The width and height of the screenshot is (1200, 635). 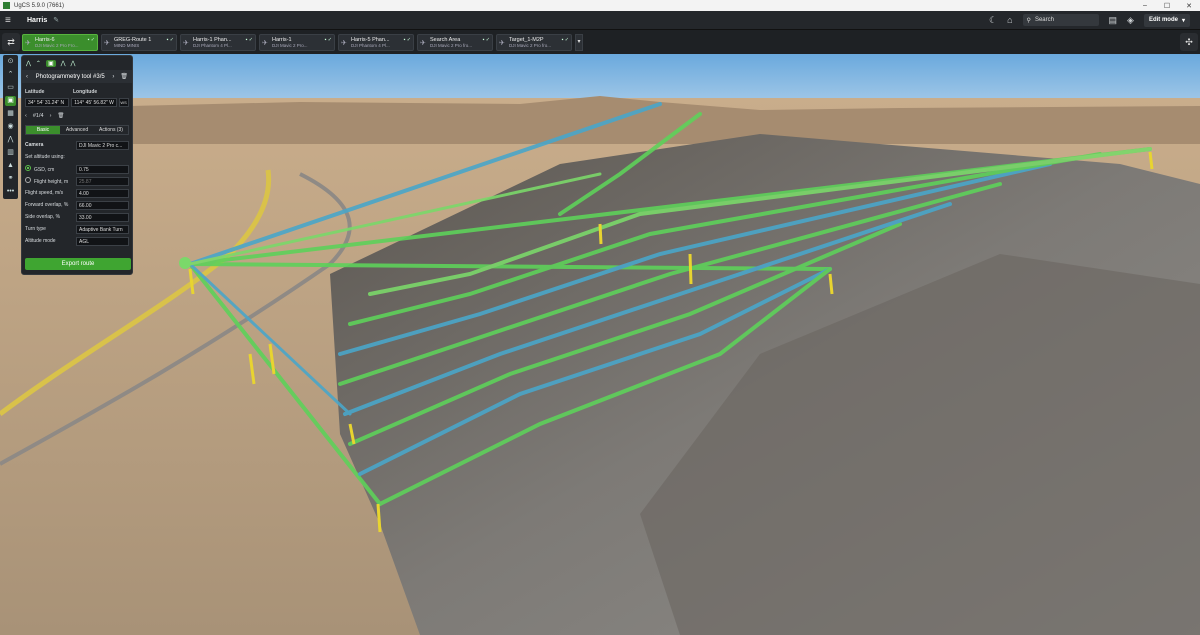 What do you see at coordinates (73, 63) in the screenshot?
I see `shape-icon-5: ⋀` at bounding box center [73, 63].